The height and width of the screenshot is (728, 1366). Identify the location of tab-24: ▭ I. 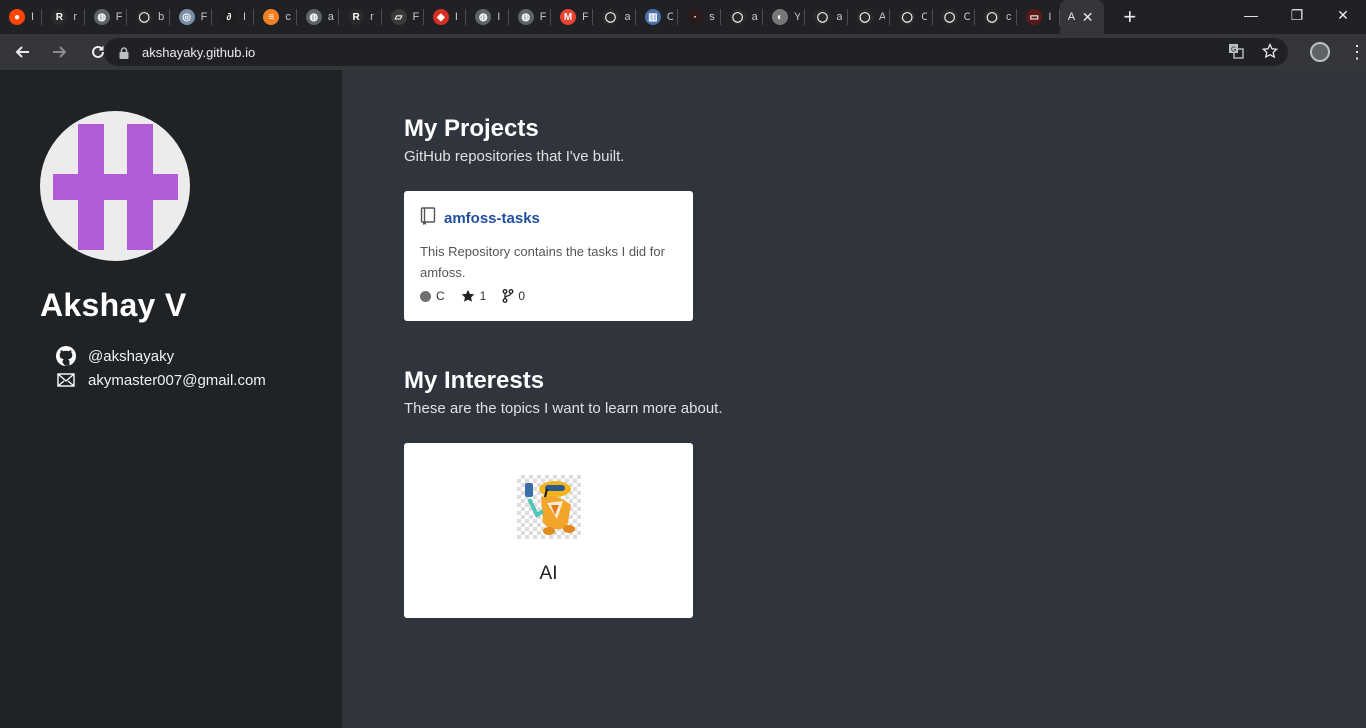
(1039, 17).